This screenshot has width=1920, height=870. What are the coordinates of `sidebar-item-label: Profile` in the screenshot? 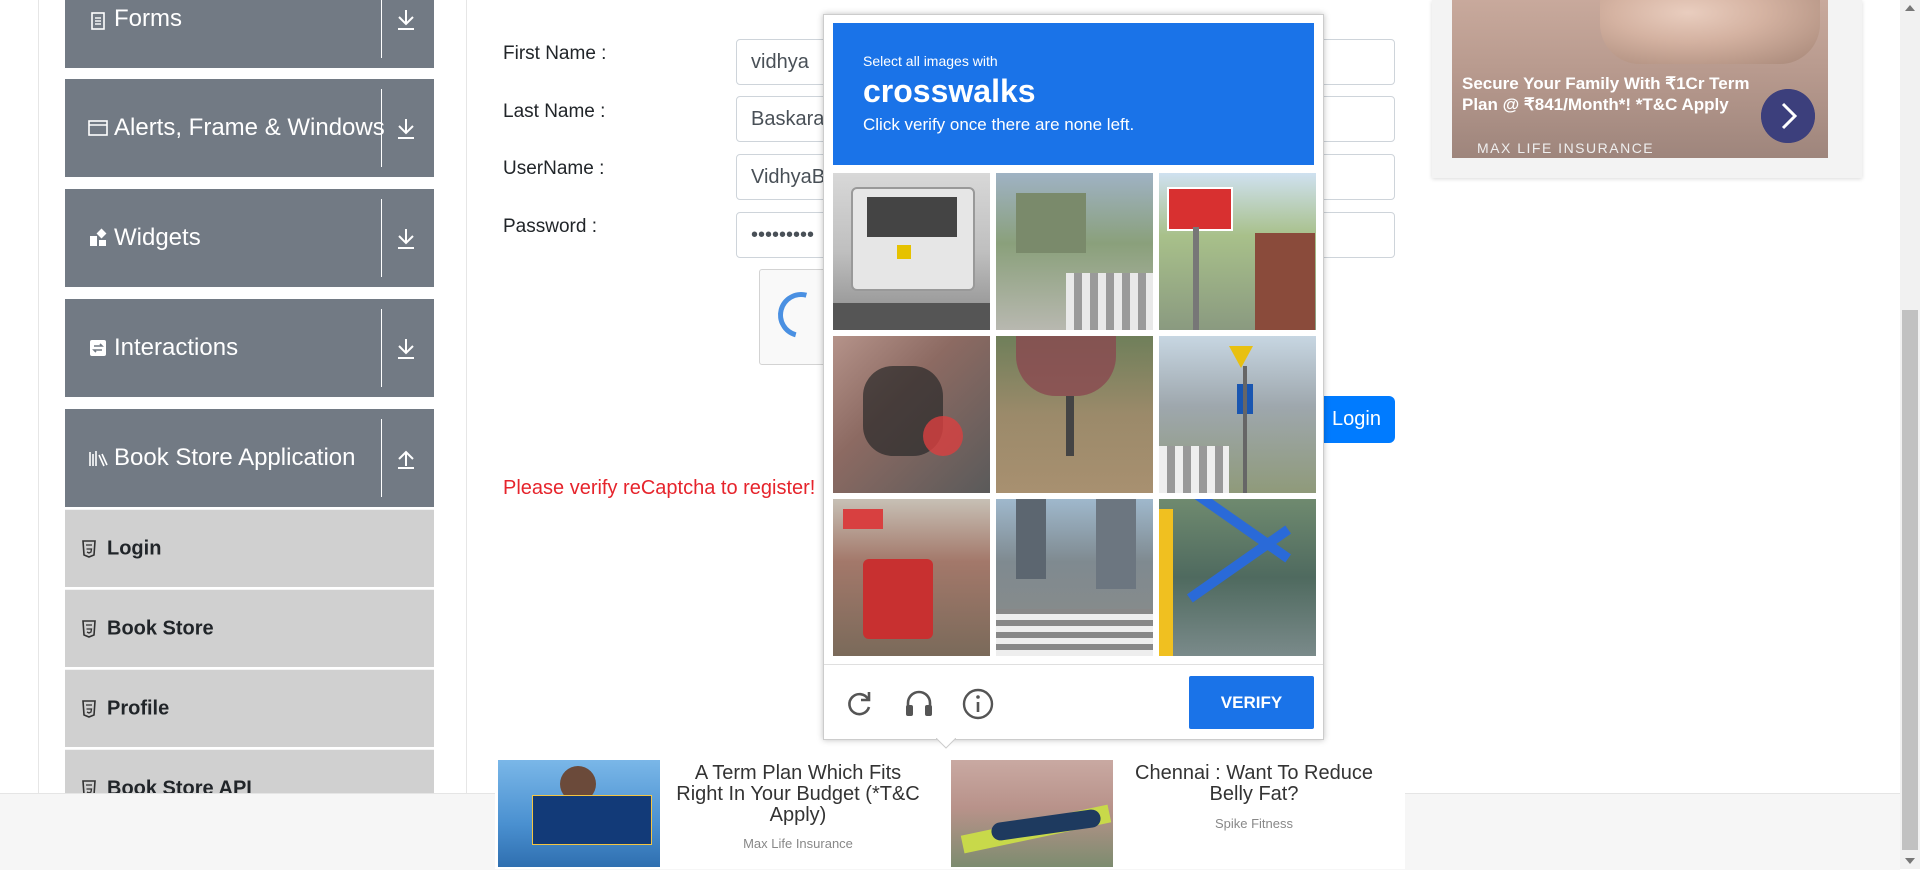 It's located at (138, 708).